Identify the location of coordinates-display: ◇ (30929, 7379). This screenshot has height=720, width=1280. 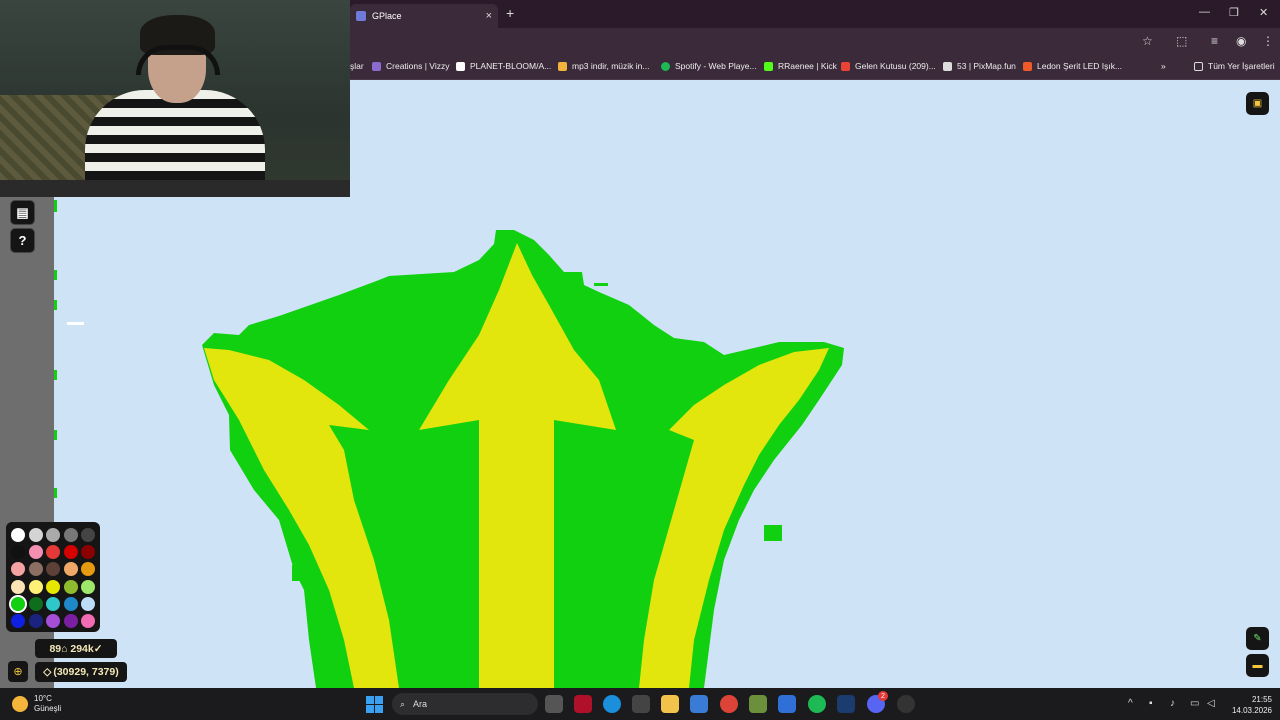
(81, 672).